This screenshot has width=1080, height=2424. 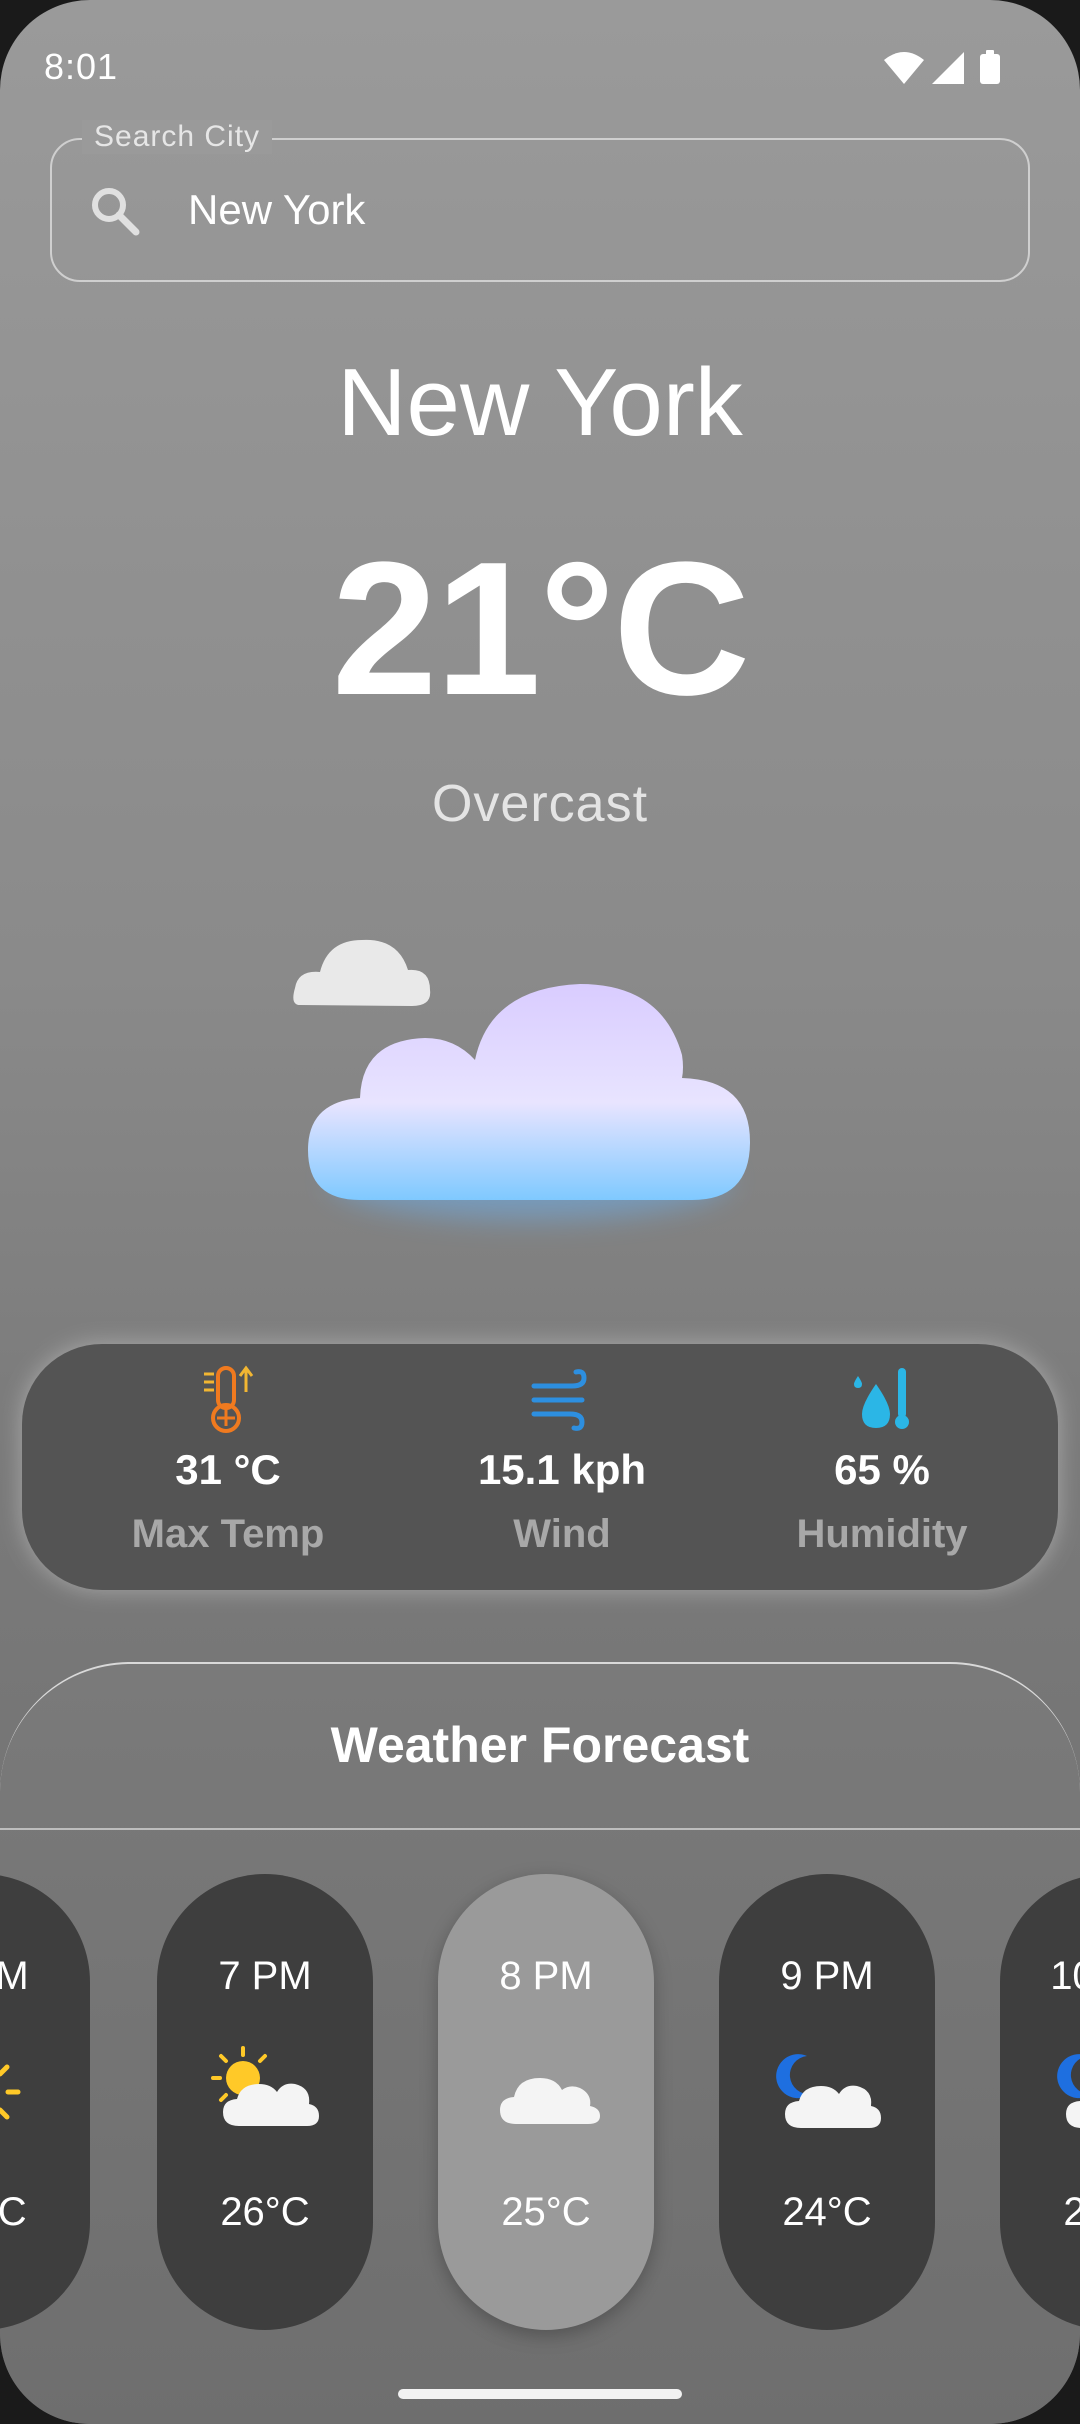 I want to click on forecast-hour-temp: 26°C, so click(x=265, y=2212).